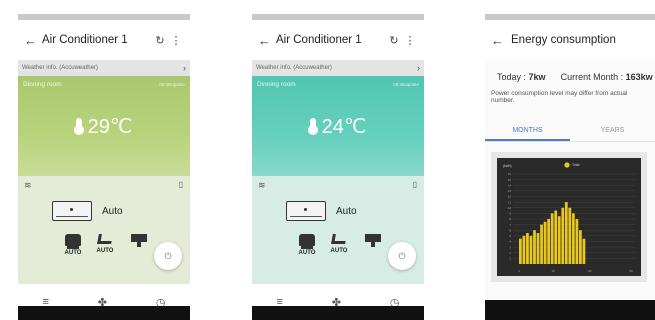 This screenshot has width=655, height=320. Describe the element at coordinates (510, 185) in the screenshot. I see `y-tick-label: 14` at that location.